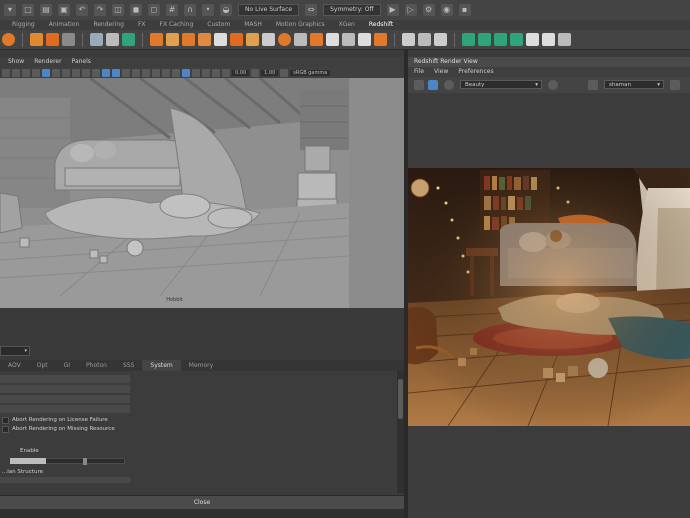  I want to click on shelf-tab: XGen, so click(347, 25).